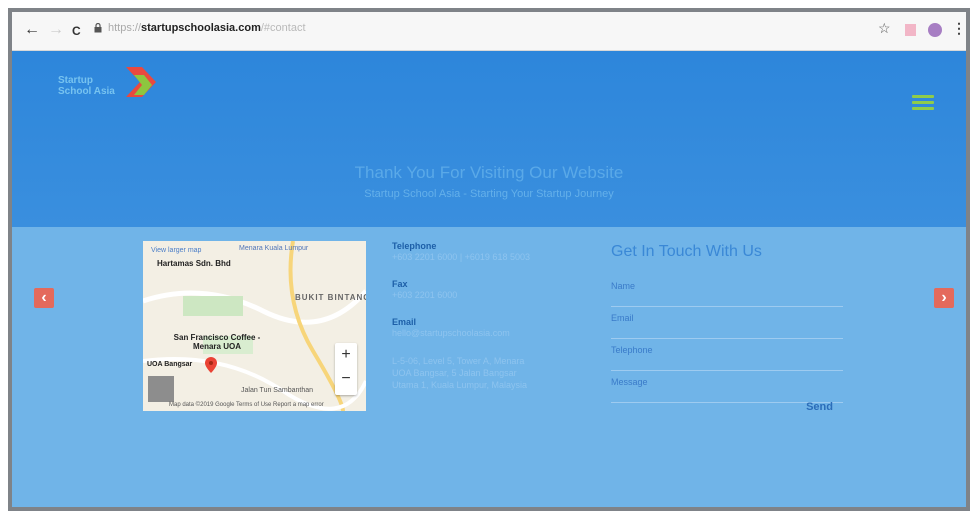 This screenshot has height=519, width=978. Describe the element at coordinates (727, 323) in the screenshot. I see `email-field: Email` at that location.